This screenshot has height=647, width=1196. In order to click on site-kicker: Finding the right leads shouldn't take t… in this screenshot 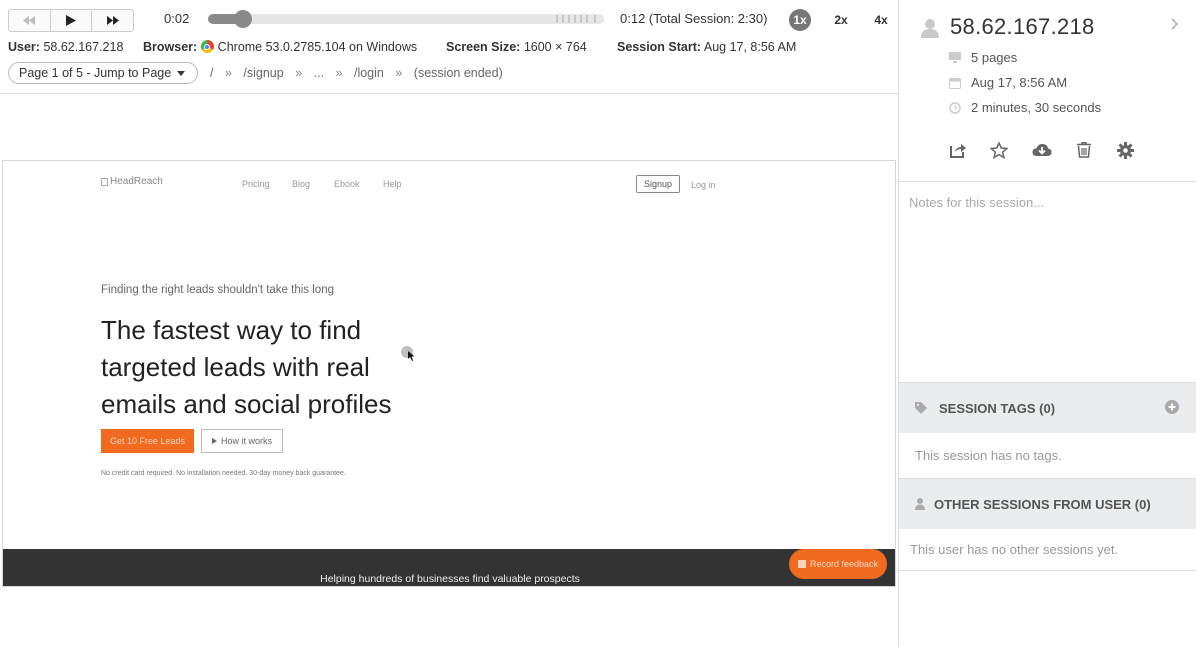, I will do `click(217, 290)`.